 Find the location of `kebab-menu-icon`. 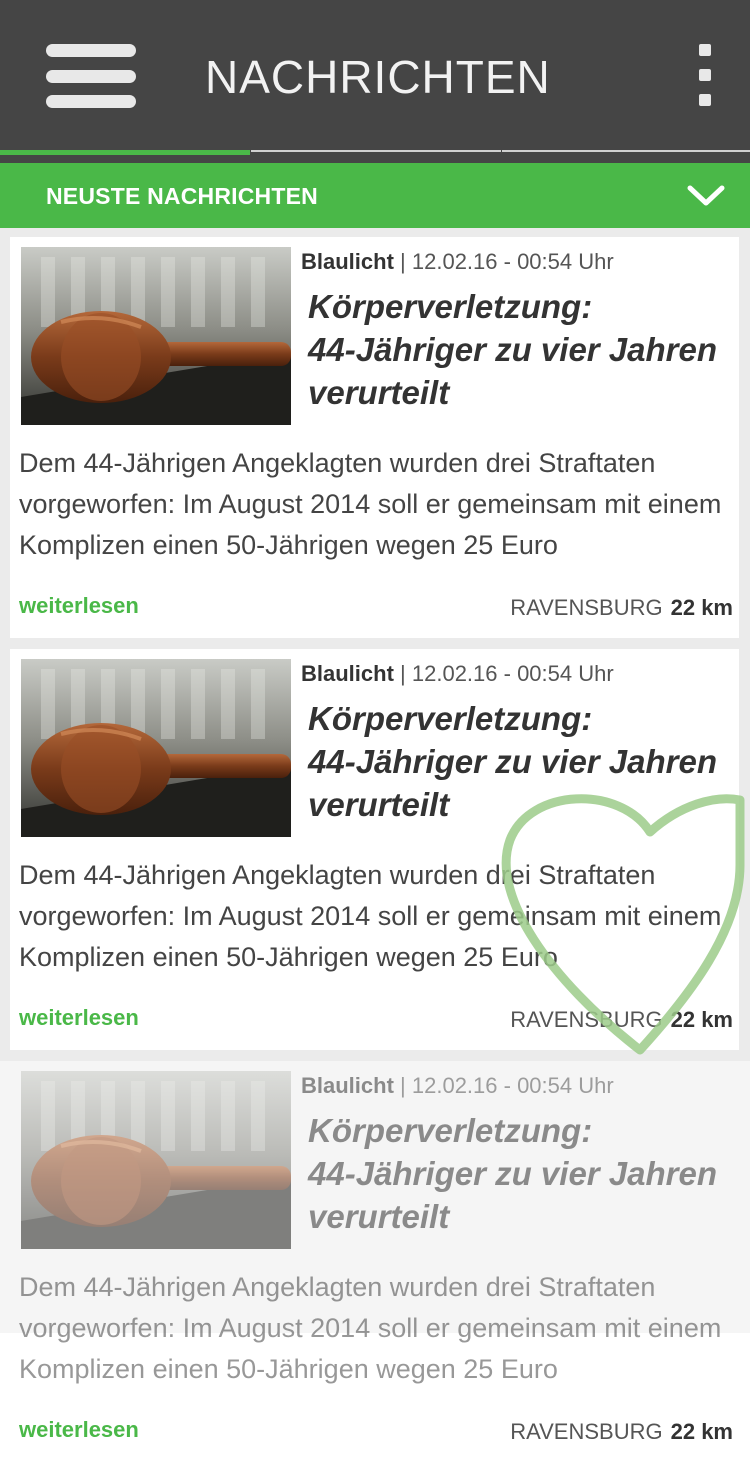

kebab-menu-icon is located at coordinates (705, 76).